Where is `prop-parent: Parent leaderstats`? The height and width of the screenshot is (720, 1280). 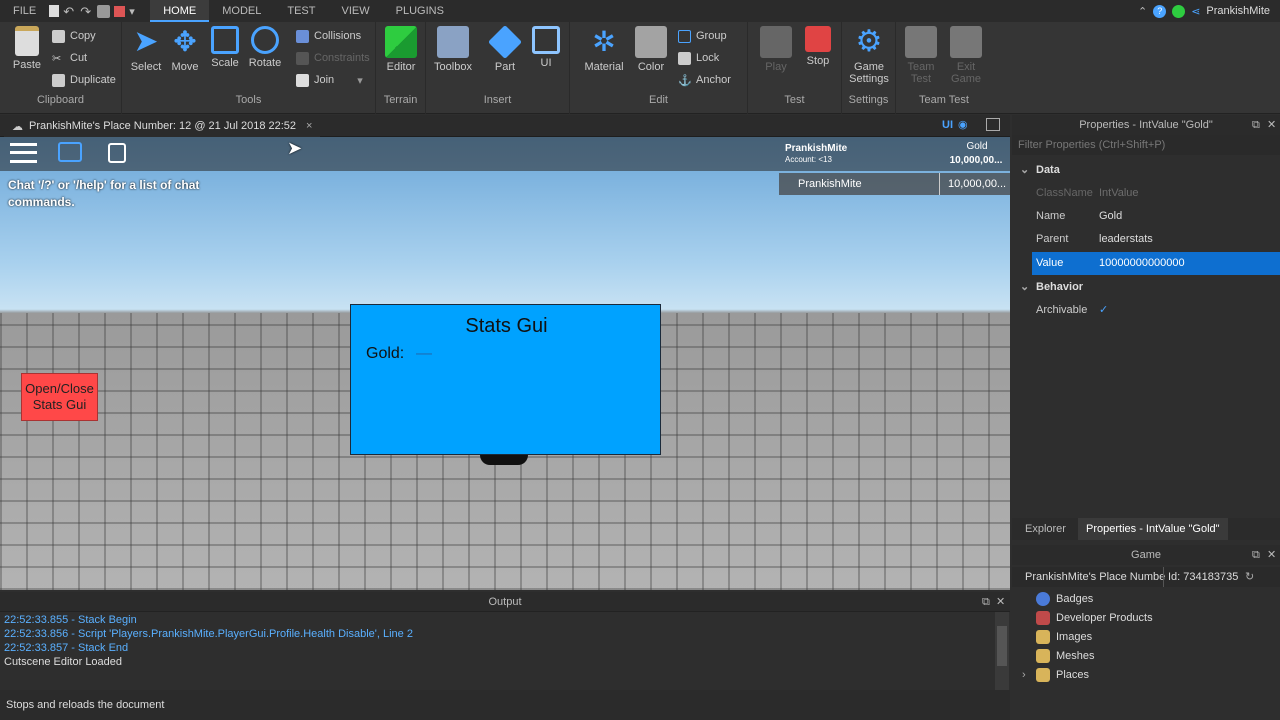
prop-parent: Parent leaderstats is located at coordinates (1156, 239).